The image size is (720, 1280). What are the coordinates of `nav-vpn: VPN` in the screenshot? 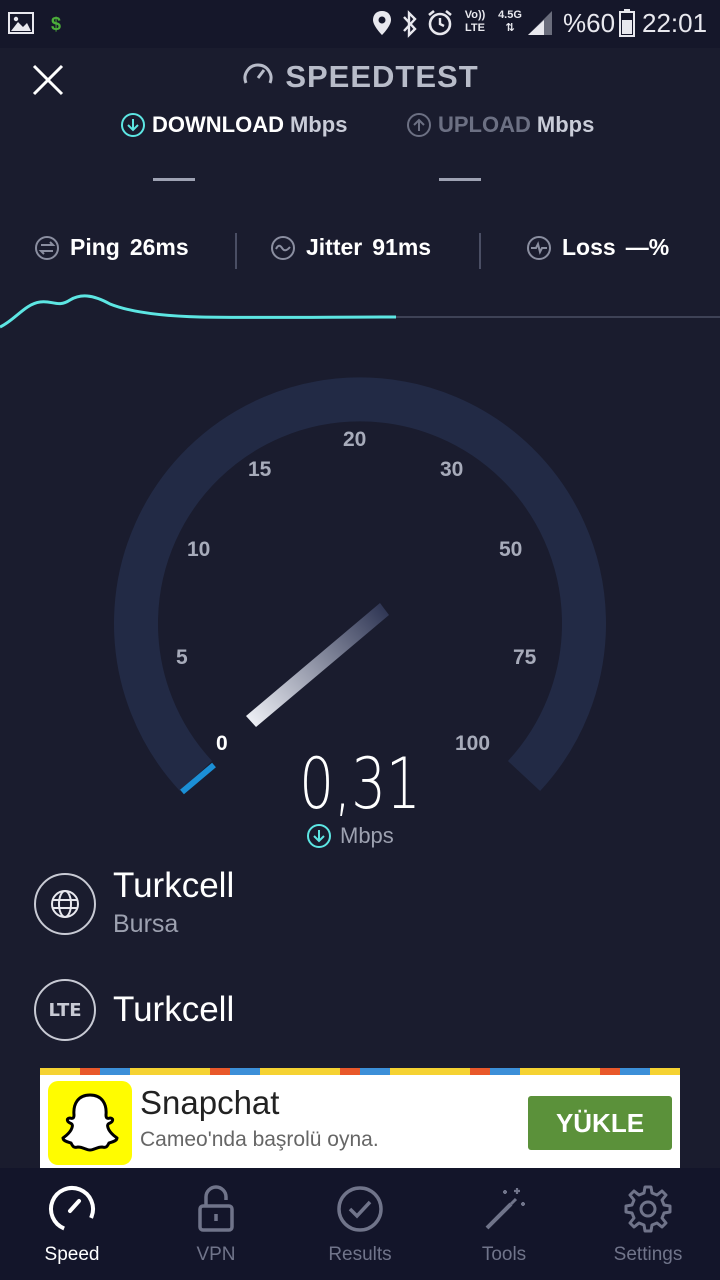 It's located at (216, 1224).